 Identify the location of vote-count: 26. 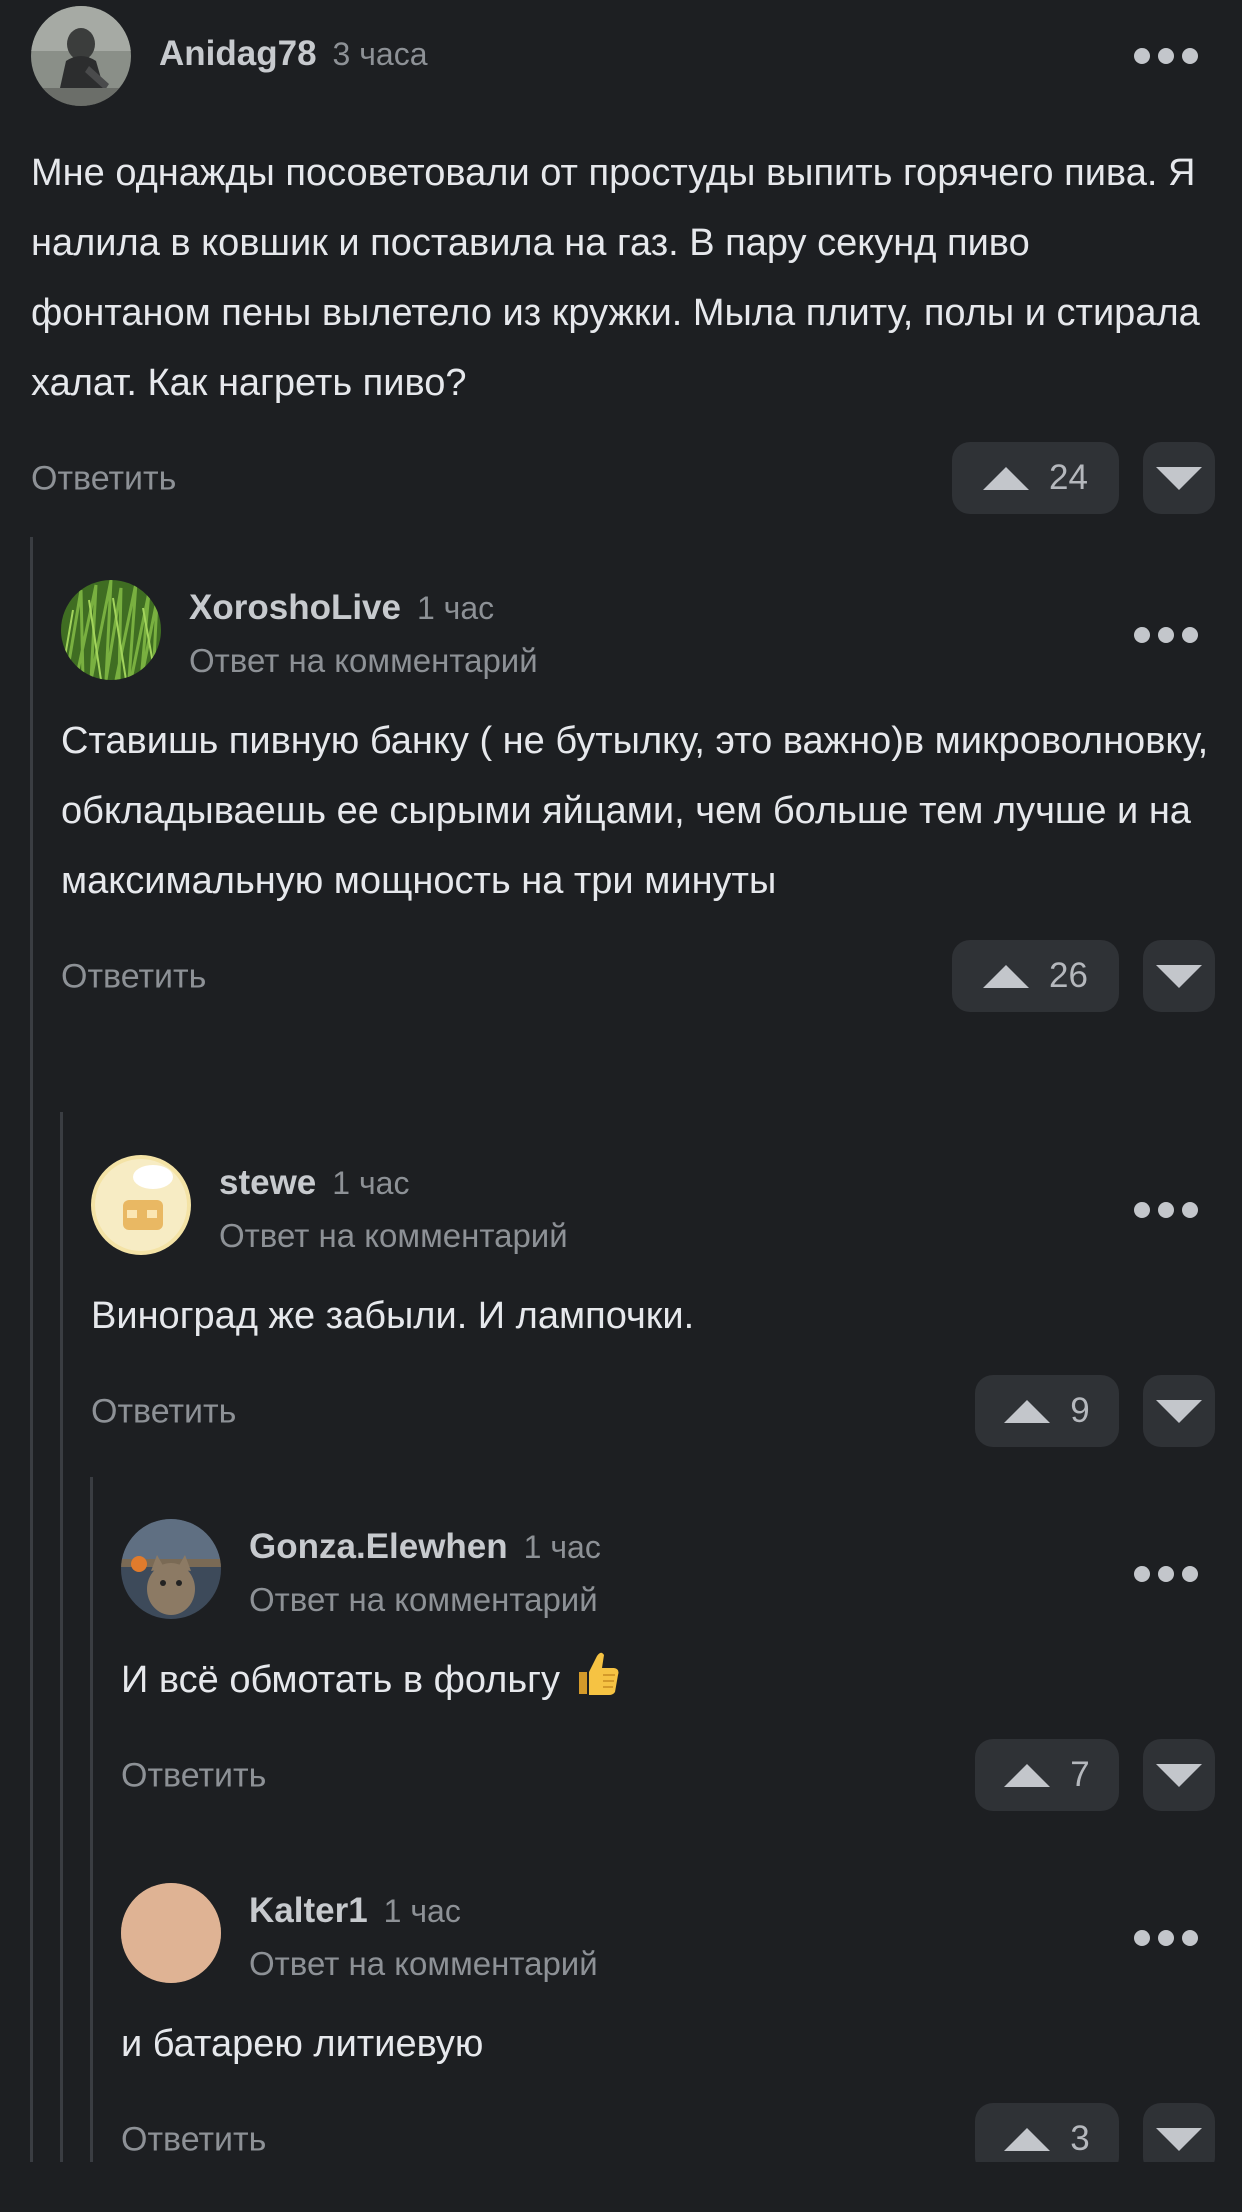
(1068, 975).